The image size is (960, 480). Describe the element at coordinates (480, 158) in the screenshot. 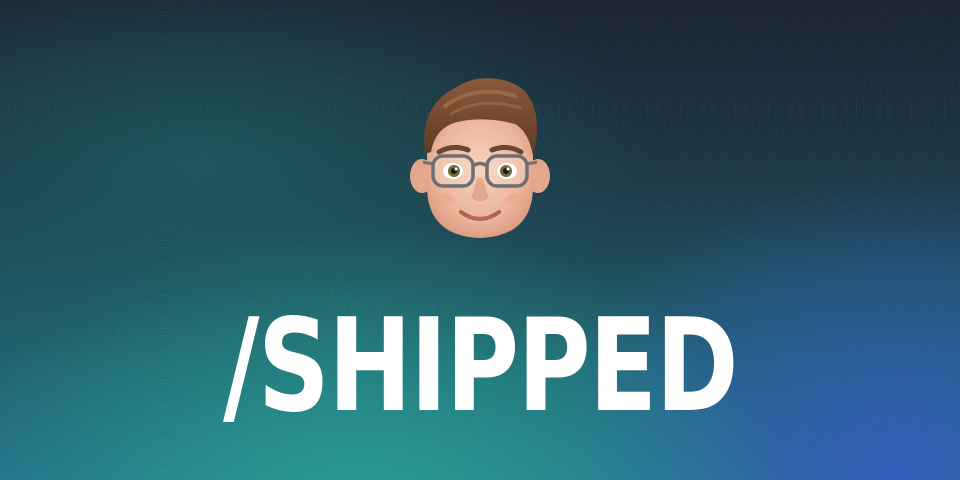

I see `memoji-avatar-icon` at that location.